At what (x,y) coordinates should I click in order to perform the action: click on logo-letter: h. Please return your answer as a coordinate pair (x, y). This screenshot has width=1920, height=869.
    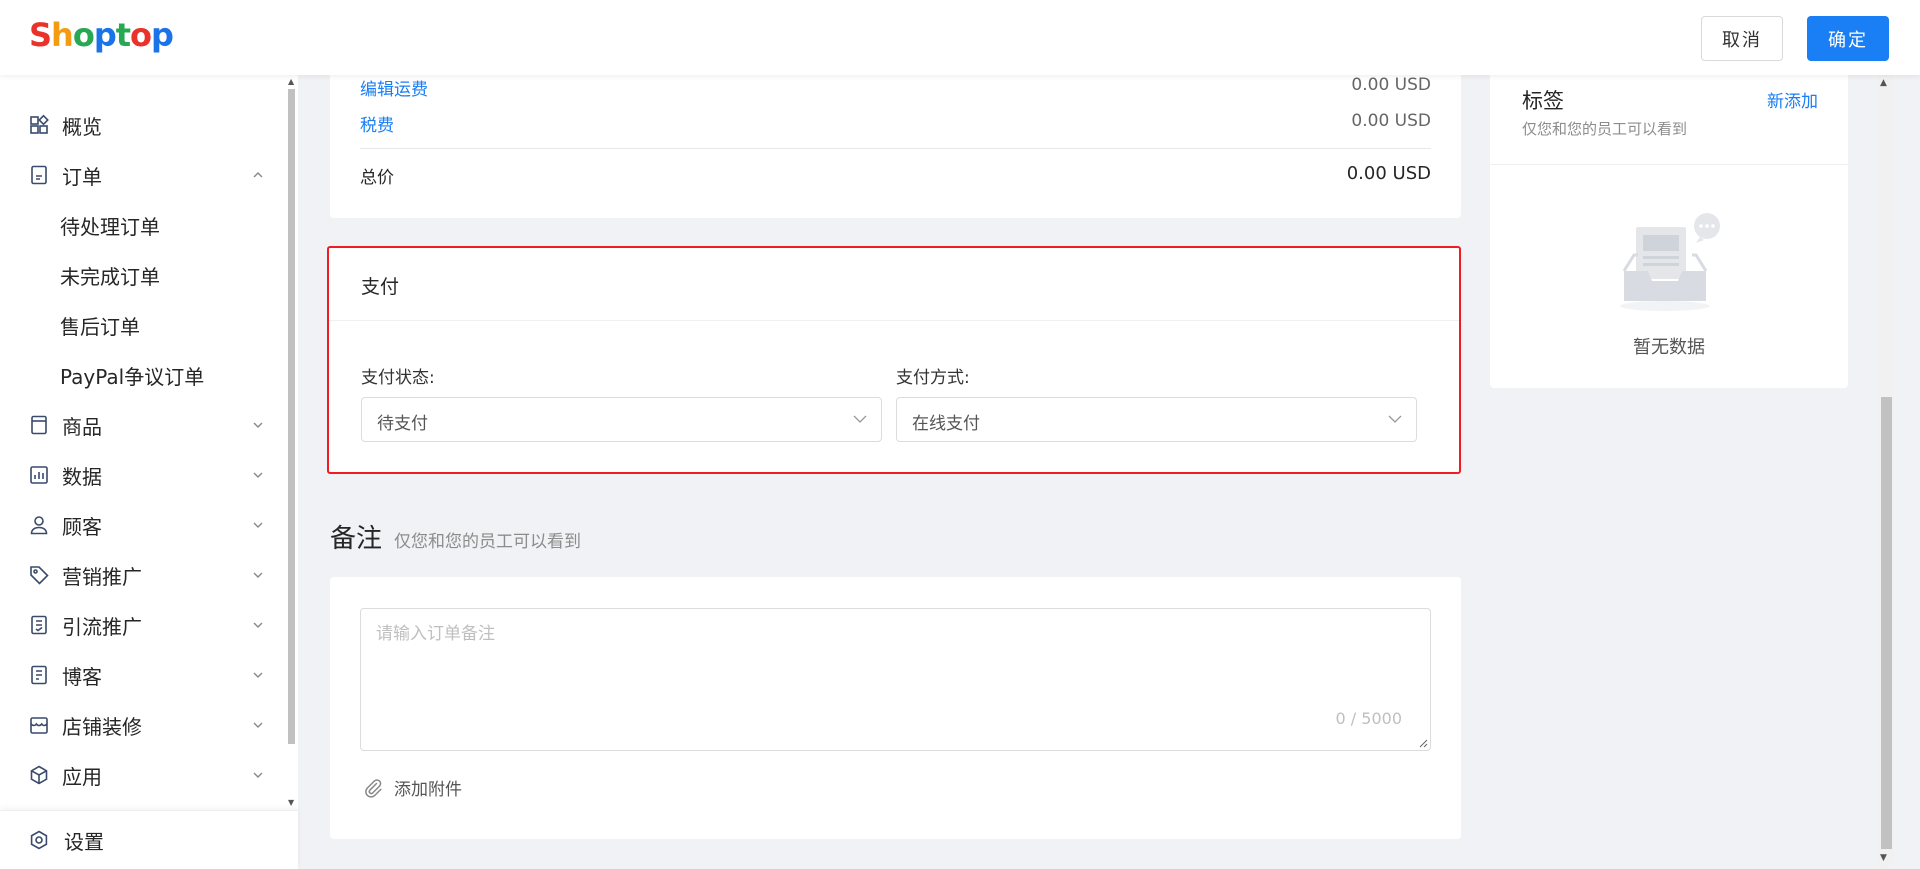
    Looking at the image, I should click on (62, 35).